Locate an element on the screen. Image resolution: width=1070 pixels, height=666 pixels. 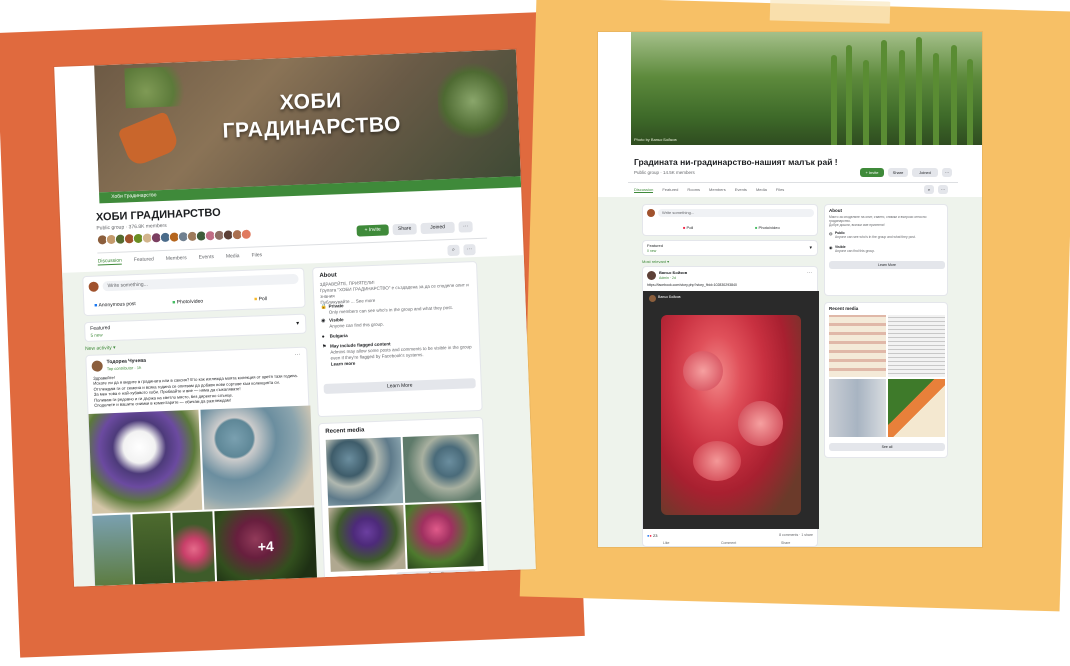
post-photo-more: +4 is located at coordinates (266, 546).